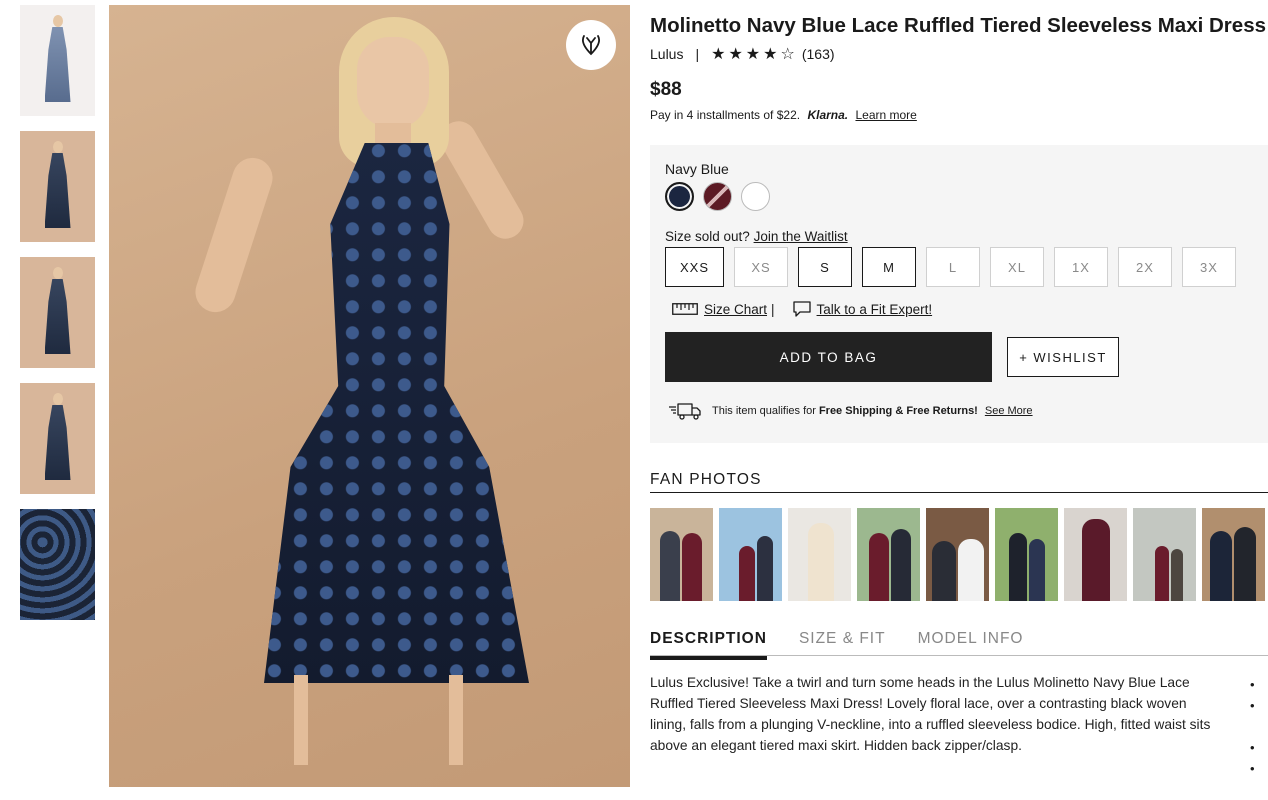  I want to click on swatch-white, so click(755, 196).